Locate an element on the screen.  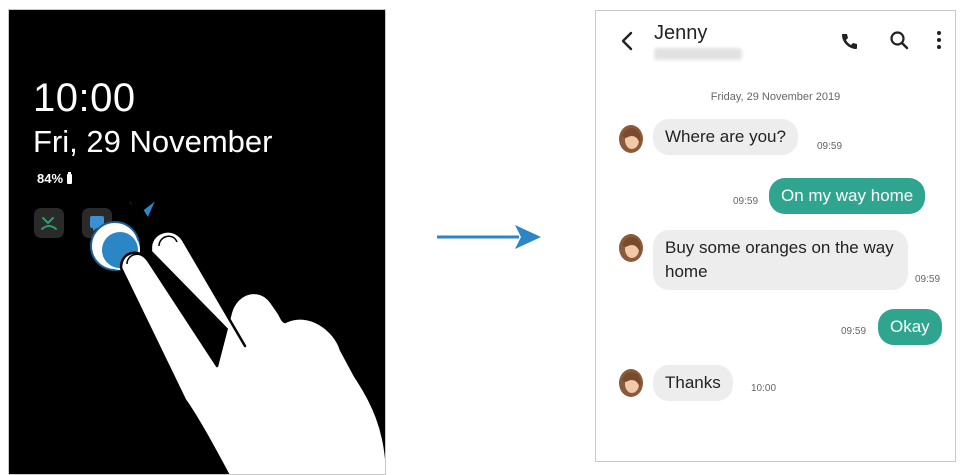
phone-call-icon is located at coordinates (849, 41).